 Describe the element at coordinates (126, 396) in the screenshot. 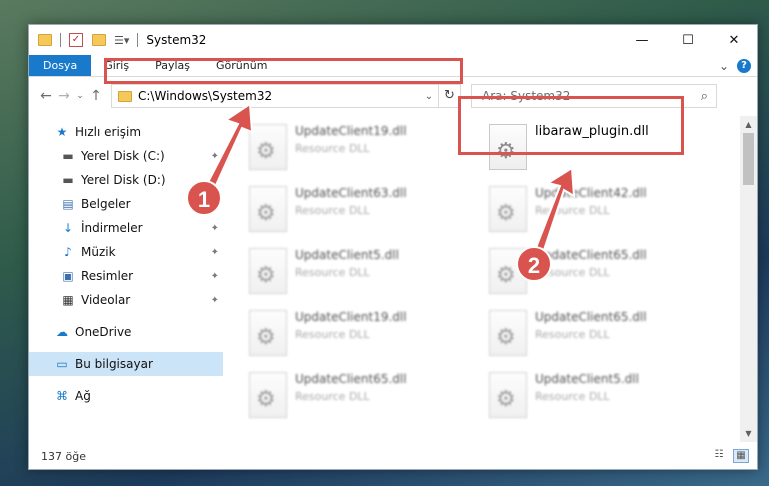

I see `sidebar-item-10: ⌘ Ağ` at that location.